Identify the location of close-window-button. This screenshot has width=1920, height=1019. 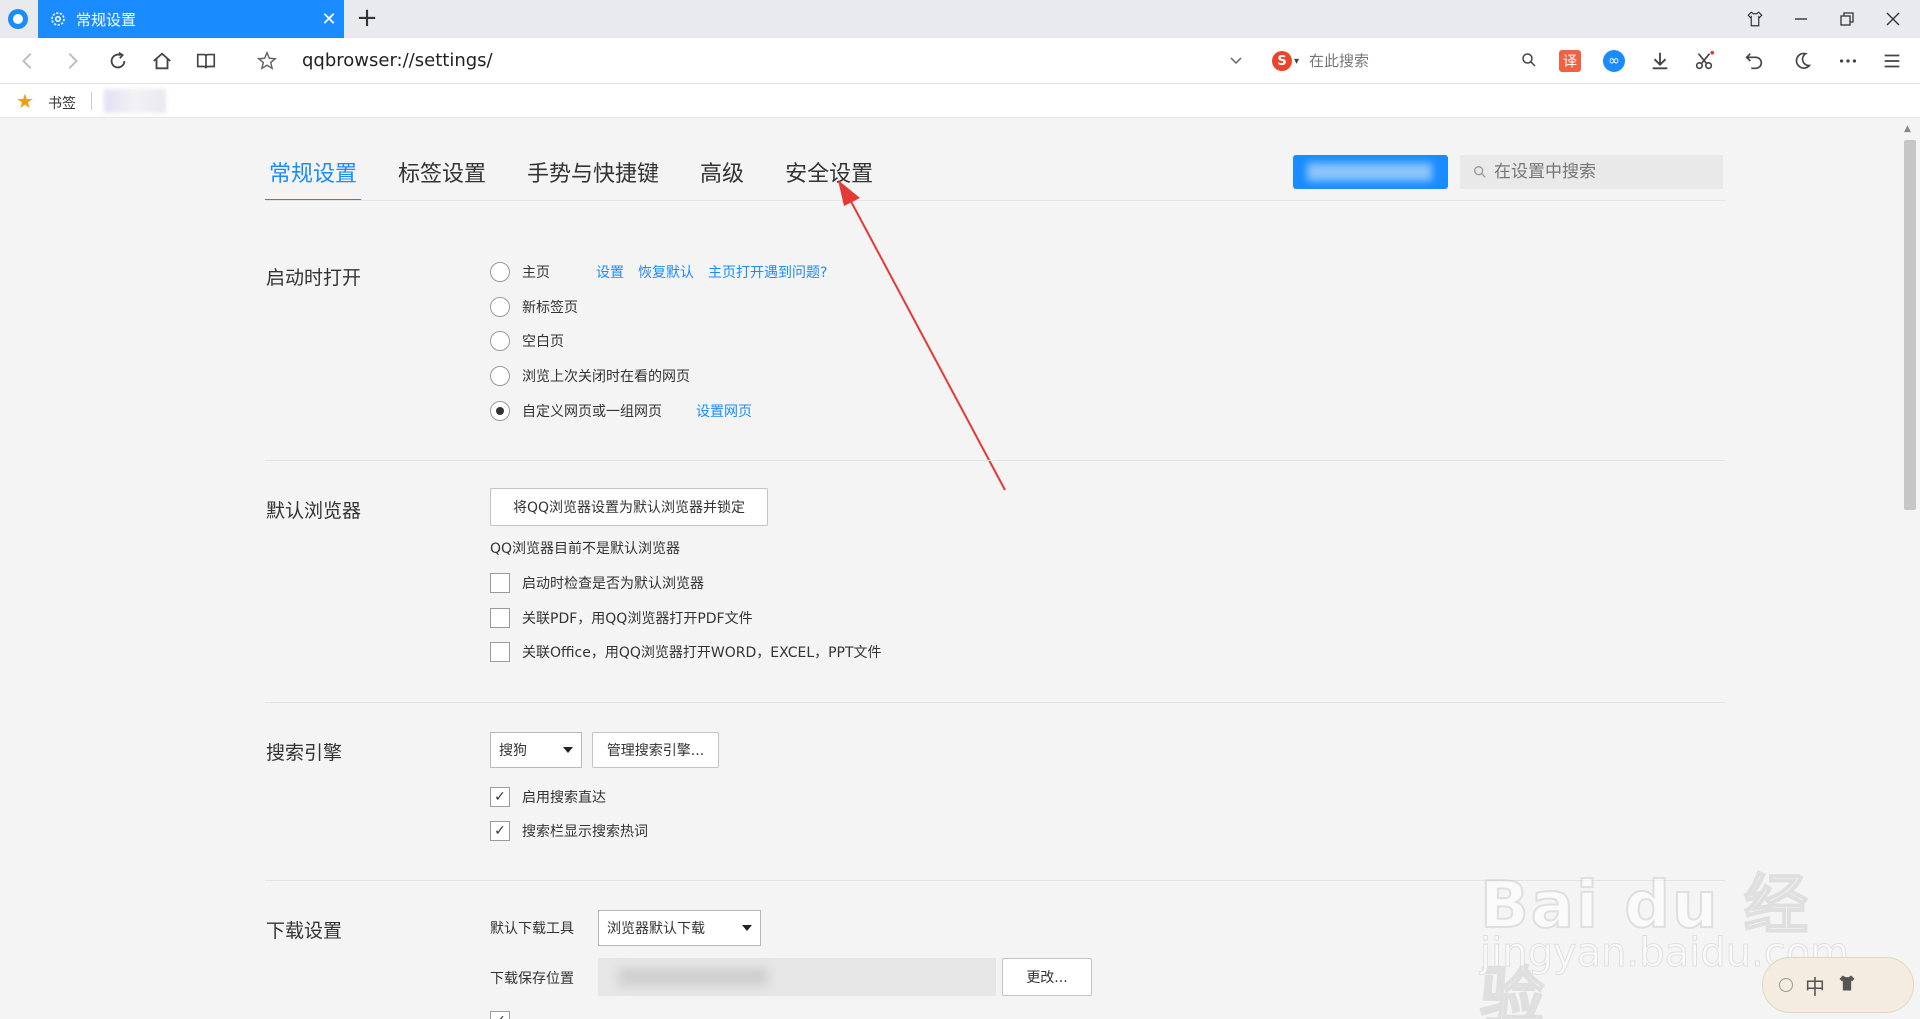
(1893, 19).